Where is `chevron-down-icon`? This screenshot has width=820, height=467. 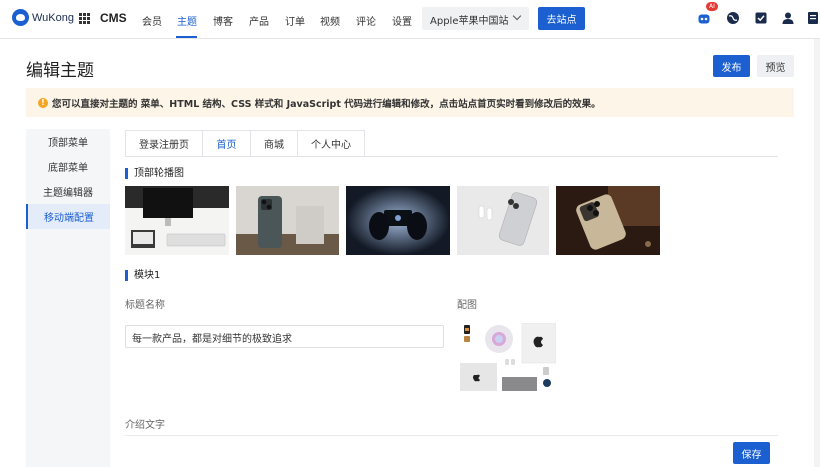 chevron-down-icon is located at coordinates (517, 16).